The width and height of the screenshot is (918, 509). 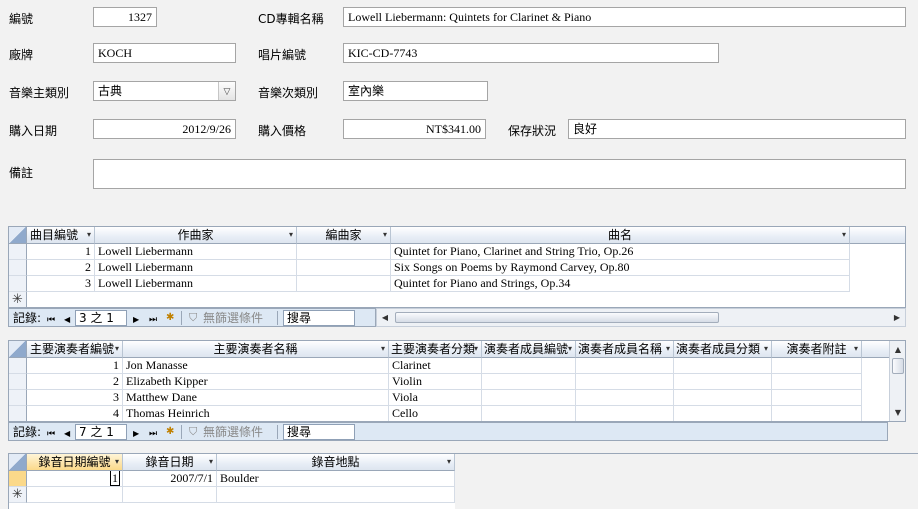 What do you see at coordinates (256, 398) in the screenshot?
I see `table-cell: Matthew Dane` at bounding box center [256, 398].